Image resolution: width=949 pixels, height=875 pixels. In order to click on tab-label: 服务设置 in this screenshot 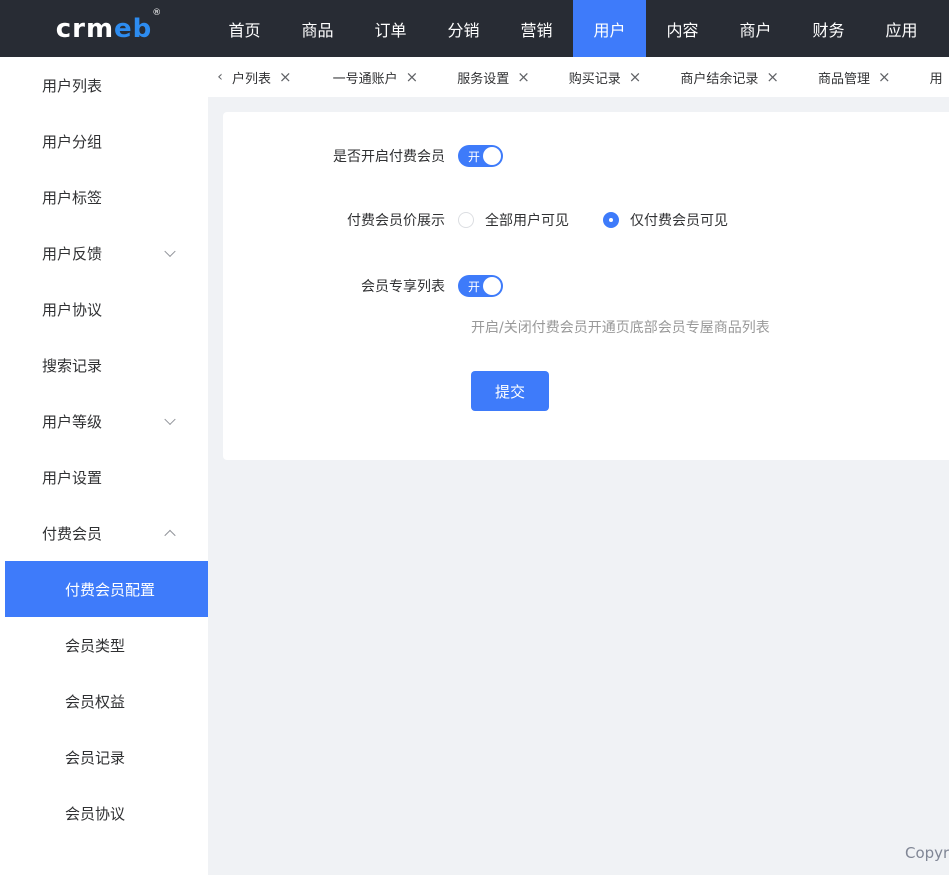, I will do `click(483, 79)`.